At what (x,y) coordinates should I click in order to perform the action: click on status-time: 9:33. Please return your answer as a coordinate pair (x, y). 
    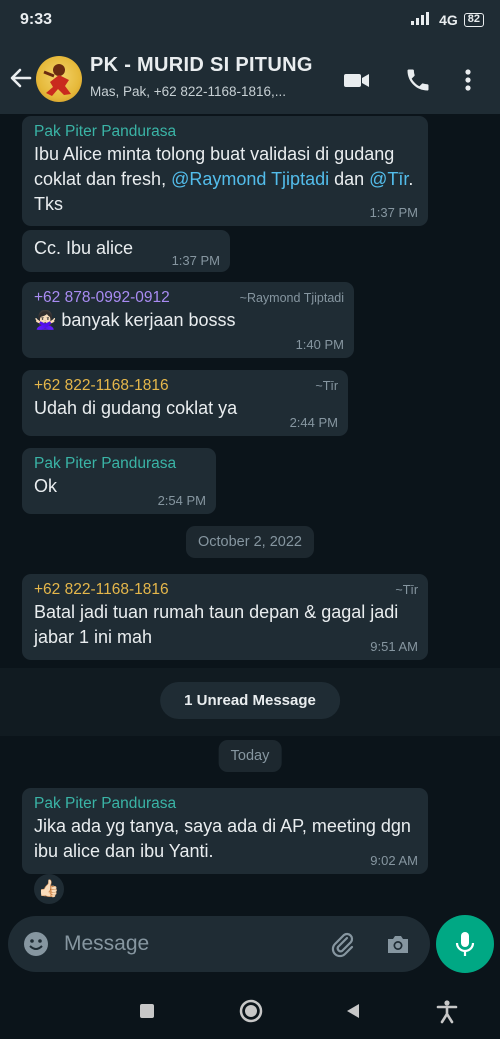
    Looking at the image, I should click on (36, 19).